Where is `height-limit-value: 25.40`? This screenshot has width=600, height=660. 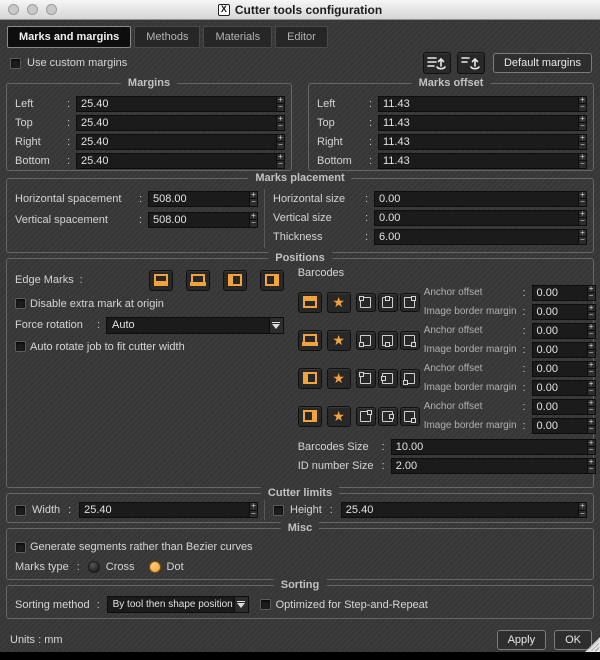
height-limit-value: 25.40 is located at coordinates (459, 510).